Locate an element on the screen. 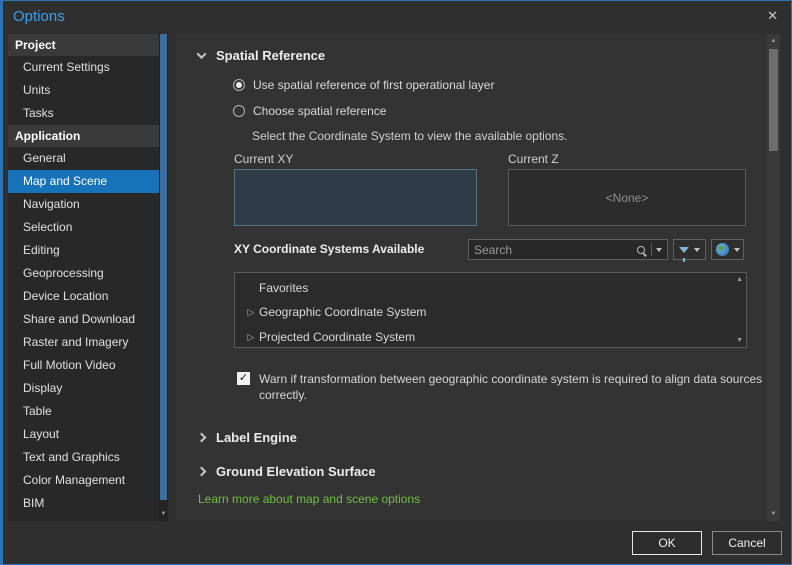 The image size is (792, 565). list-item-projected-coordinate-system: ▷ Projected Coordinate System is located at coordinates (490, 337).